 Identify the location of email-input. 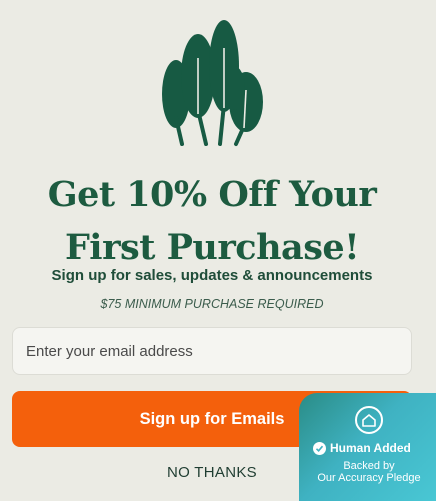
(212, 351).